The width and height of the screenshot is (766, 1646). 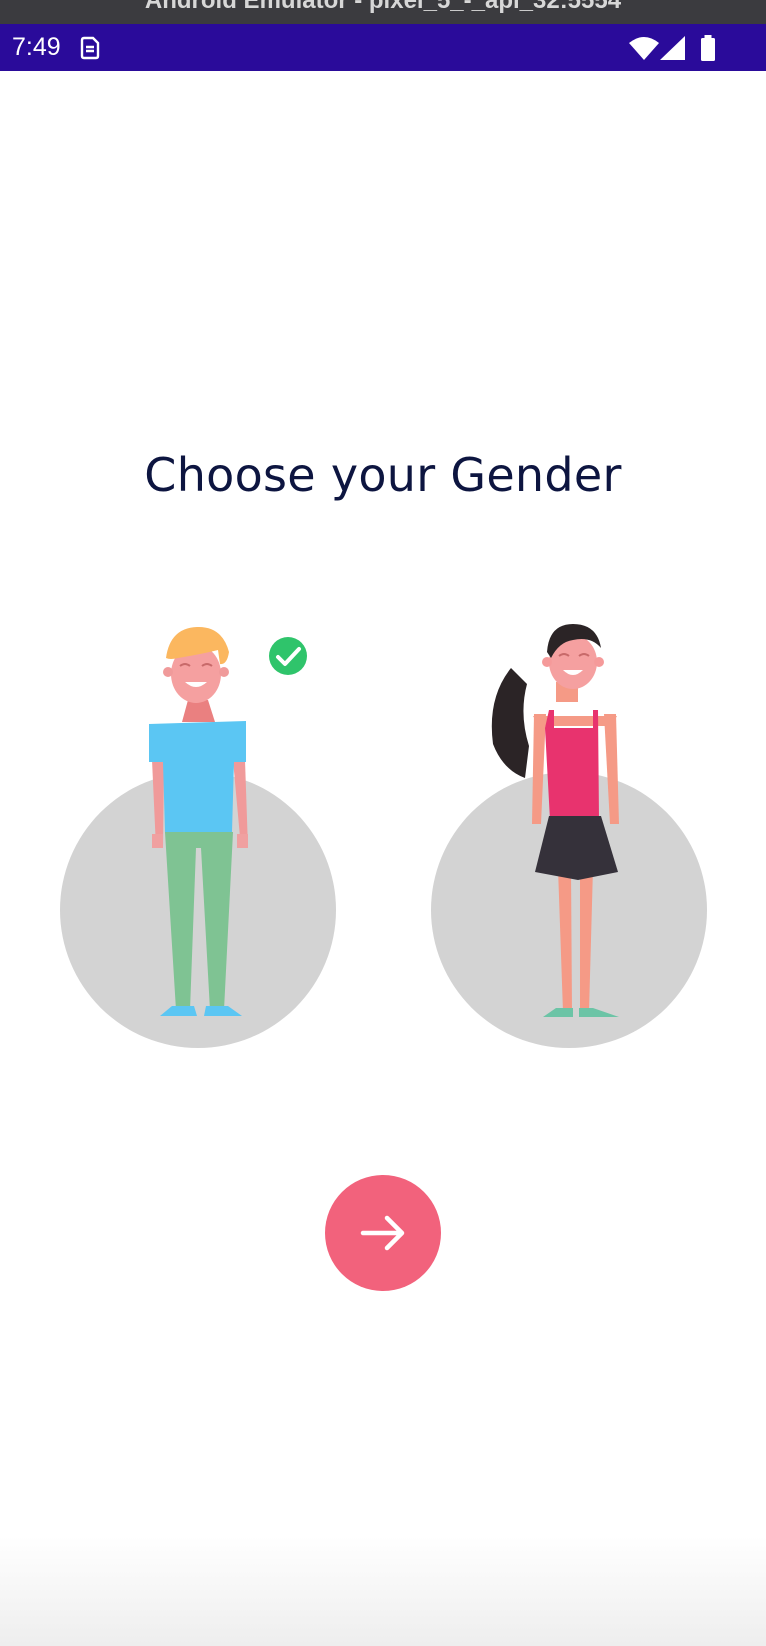 What do you see at coordinates (36, 47) in the screenshot?
I see `status-time: 7:49` at bounding box center [36, 47].